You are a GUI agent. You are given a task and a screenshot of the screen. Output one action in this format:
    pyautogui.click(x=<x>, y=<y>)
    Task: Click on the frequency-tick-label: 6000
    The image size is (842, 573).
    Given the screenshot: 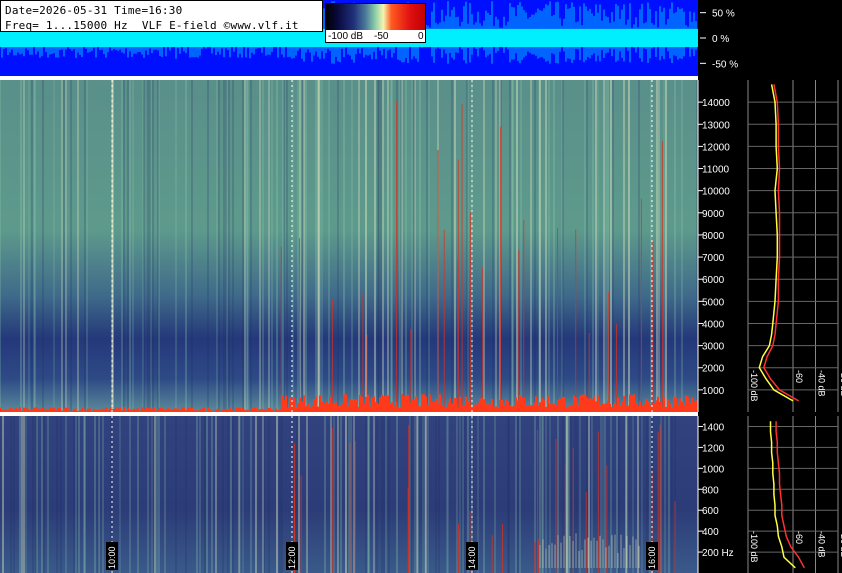 What is the action you would take?
    pyautogui.click(x=713, y=280)
    